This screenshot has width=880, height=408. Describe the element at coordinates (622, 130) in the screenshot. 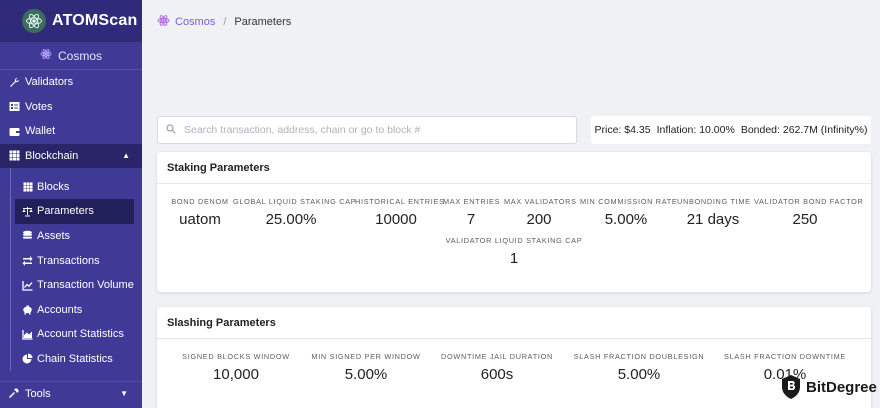

I see `price-stat: Price: $4.35` at that location.